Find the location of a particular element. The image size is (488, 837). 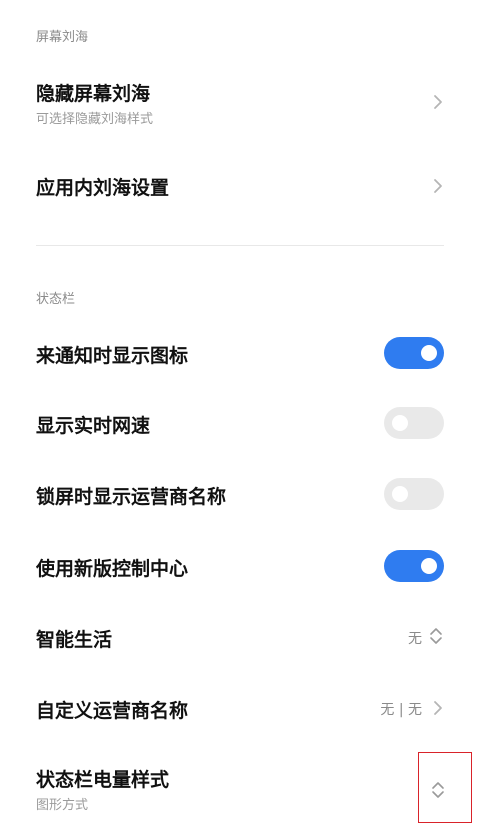

custom-carrier-value: 无 | 无 is located at coordinates (401, 710).